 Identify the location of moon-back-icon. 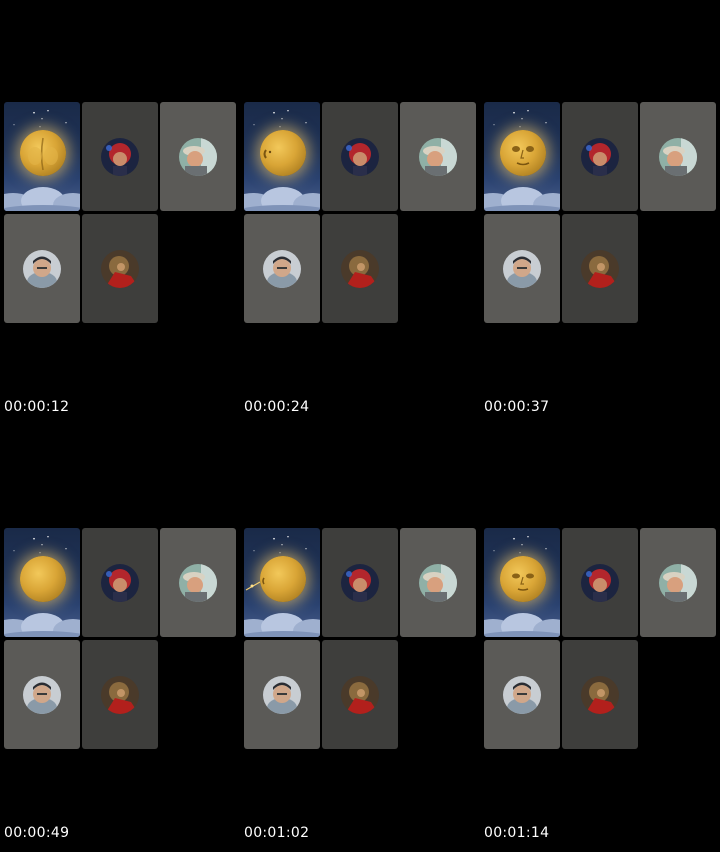
(43, 154).